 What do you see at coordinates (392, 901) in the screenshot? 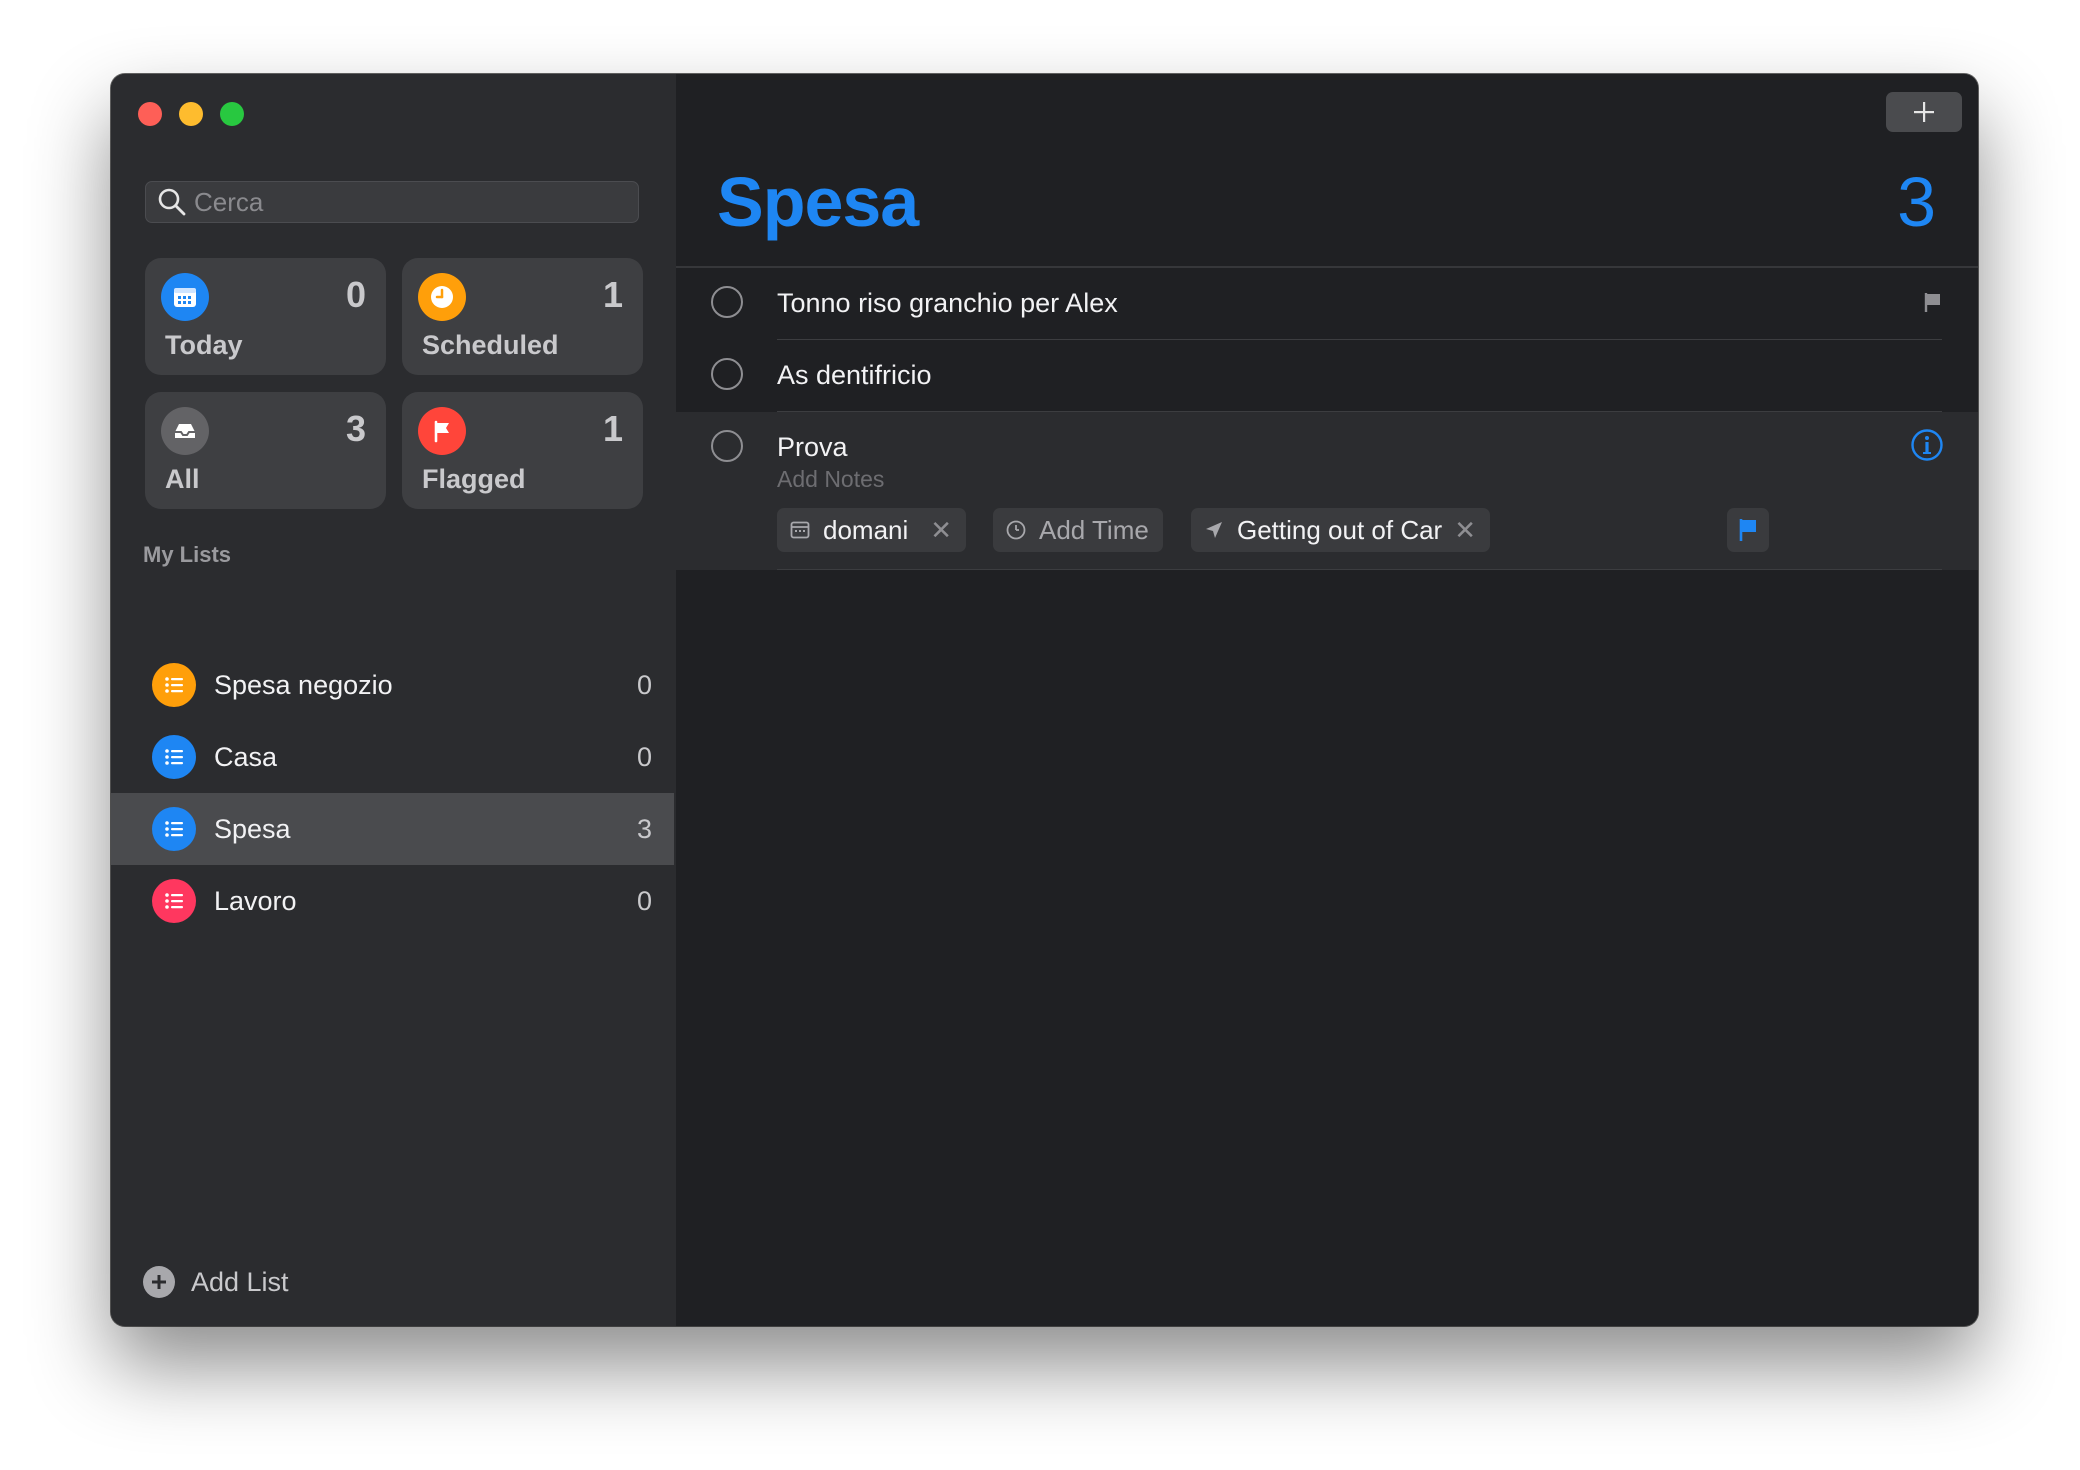
I see `sidebar-item-lavoro: Lavoro 0` at bounding box center [392, 901].